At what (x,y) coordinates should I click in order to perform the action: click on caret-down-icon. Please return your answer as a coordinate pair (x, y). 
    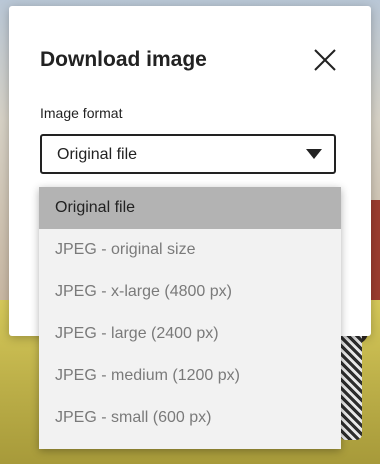
    Looking at the image, I should click on (314, 154).